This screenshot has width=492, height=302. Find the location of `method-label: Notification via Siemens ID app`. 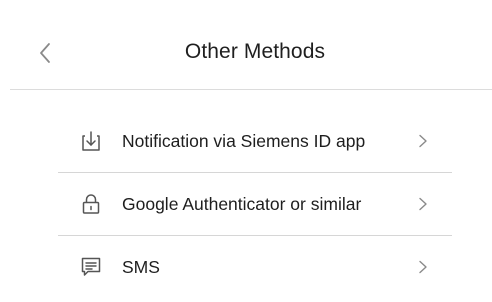

method-label: Notification via Siemens ID app is located at coordinates (244, 140).